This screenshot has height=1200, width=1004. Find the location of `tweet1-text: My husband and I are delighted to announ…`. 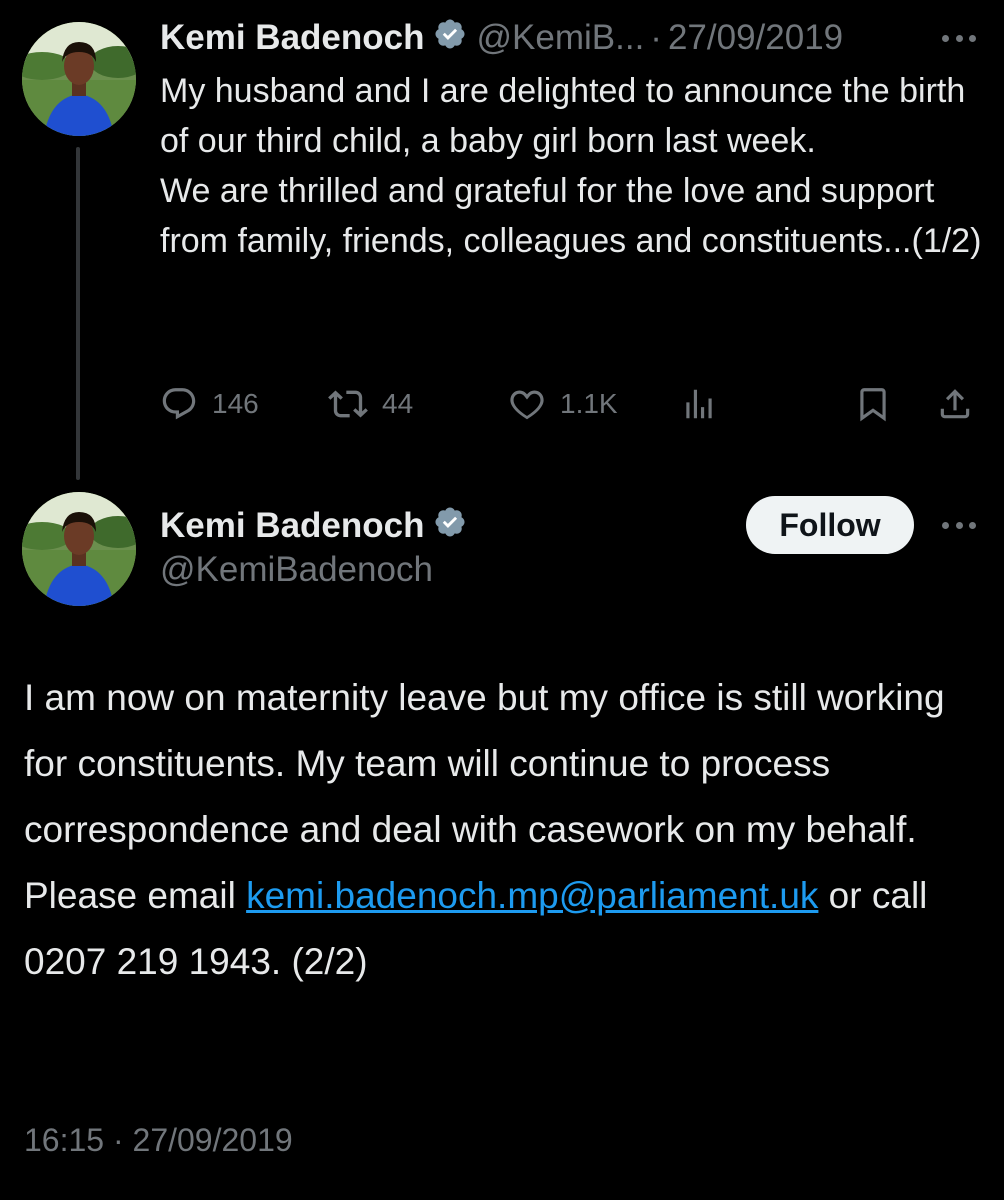

tweet1-text: My husband and I are delighted to announ… is located at coordinates (575, 166).